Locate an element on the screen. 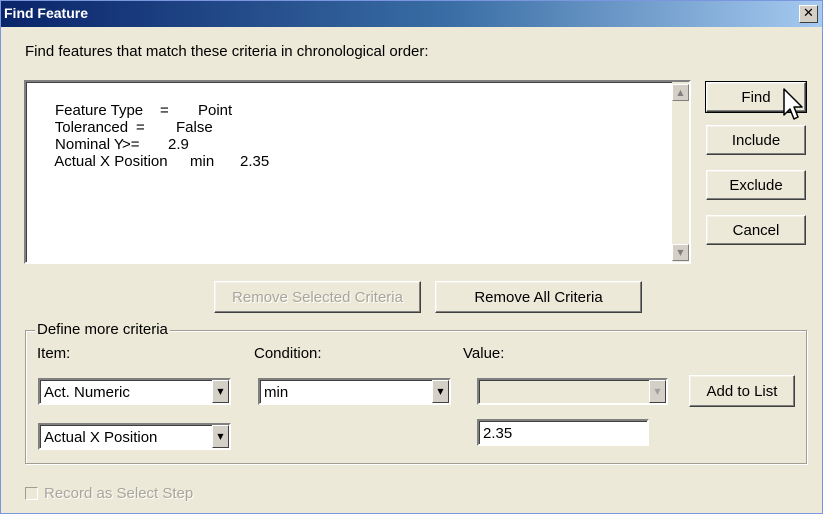  criteria-operator: min is located at coordinates (202, 161).